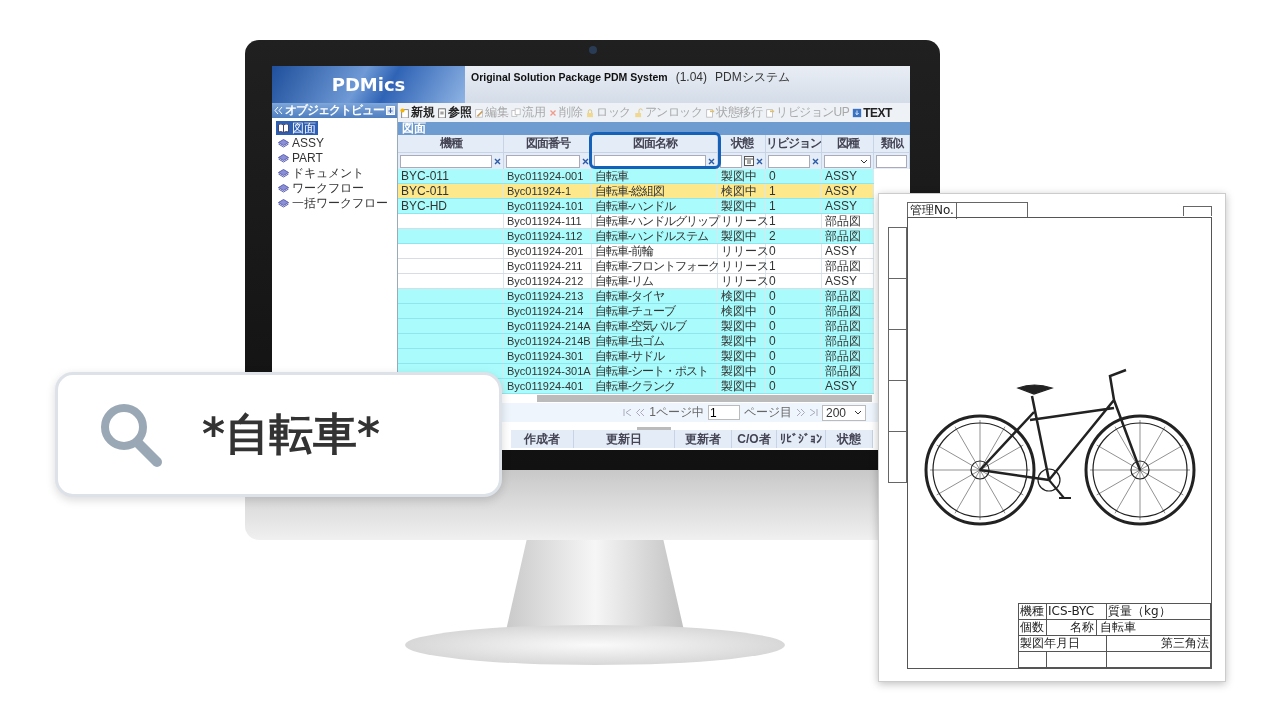 This screenshot has width=1280, height=720. What do you see at coordinates (297, 128) in the screenshot?
I see `sidebar-item: 図面` at bounding box center [297, 128].